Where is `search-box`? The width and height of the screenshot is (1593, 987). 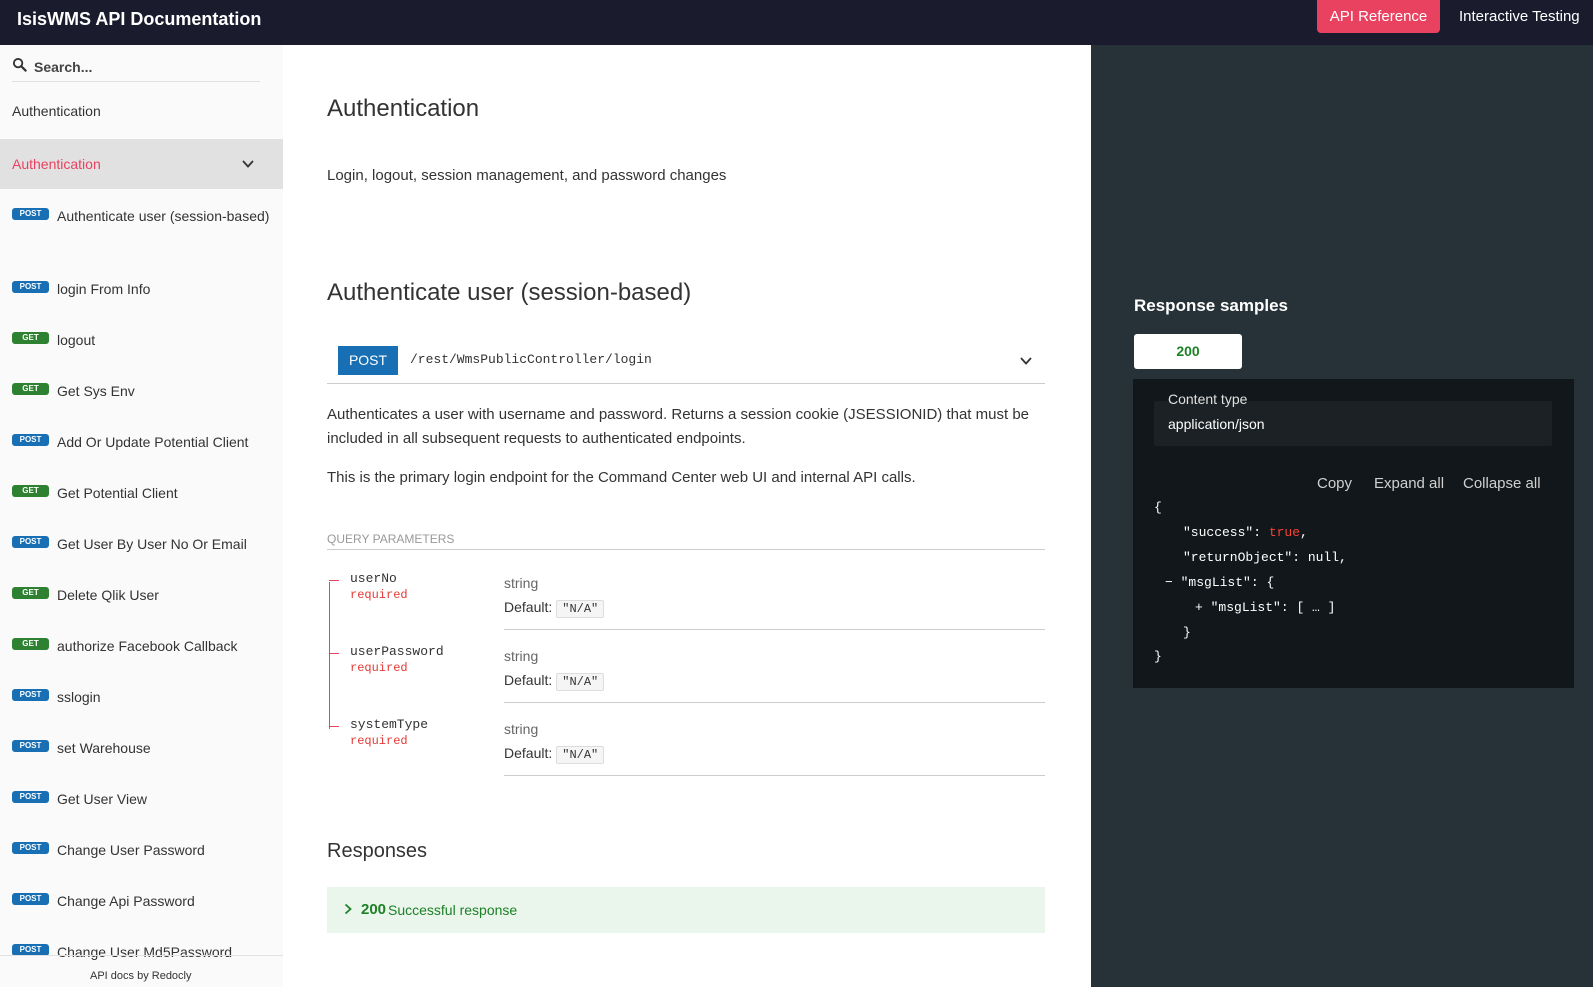
search-box is located at coordinates (136, 68).